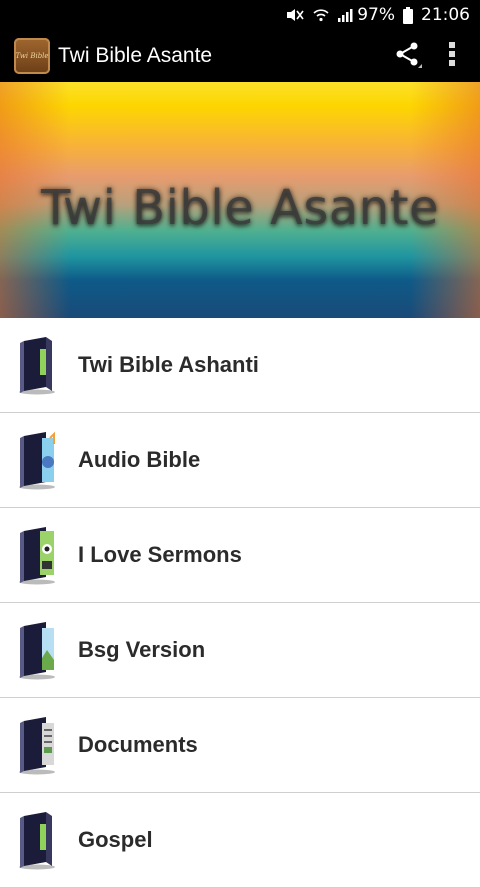 This screenshot has width=480, height=888. Describe the element at coordinates (240, 650) in the screenshot. I see `menu-item-bsg-version: Bsg Version` at that location.